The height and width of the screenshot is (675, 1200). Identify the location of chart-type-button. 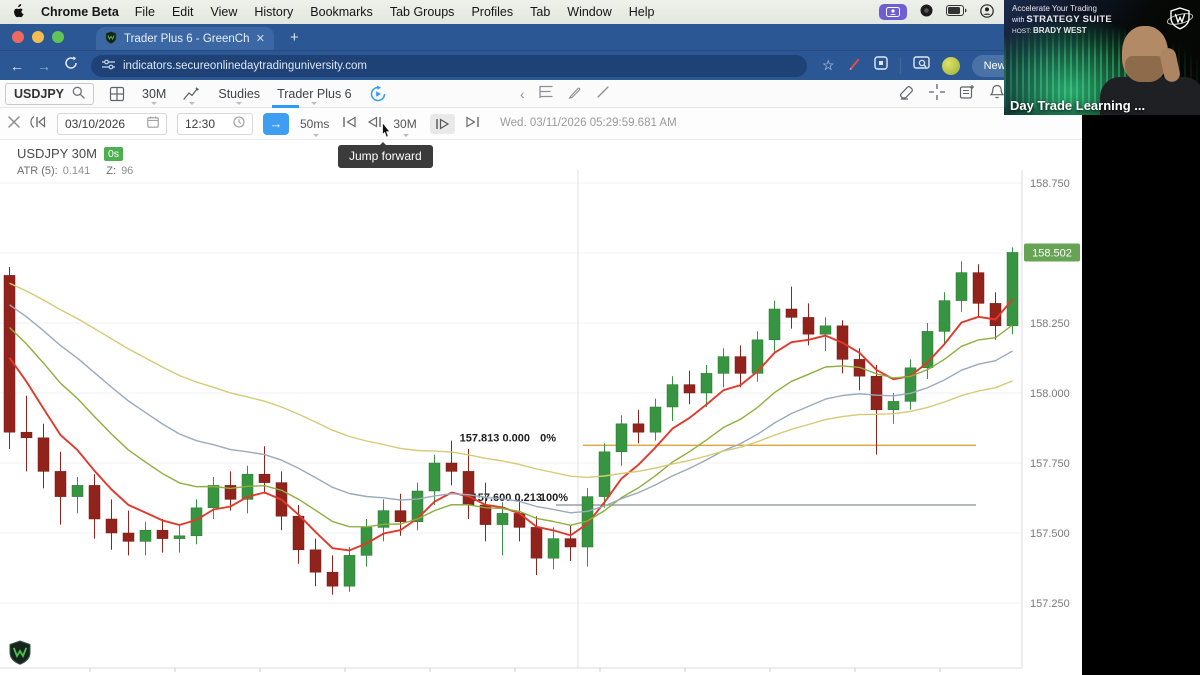
(192, 93).